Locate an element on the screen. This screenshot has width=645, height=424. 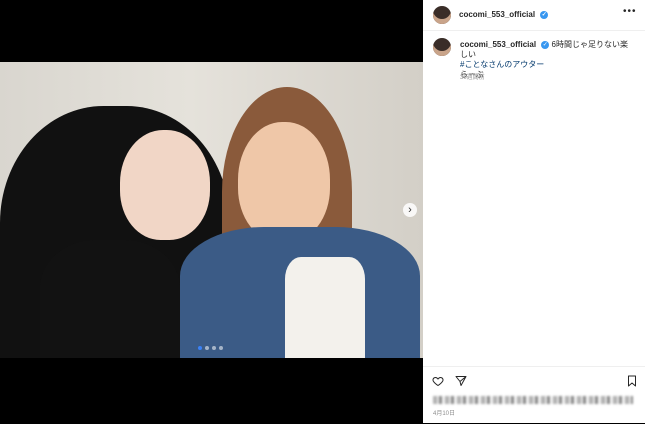
person-right-shirt is located at coordinates (325, 307).